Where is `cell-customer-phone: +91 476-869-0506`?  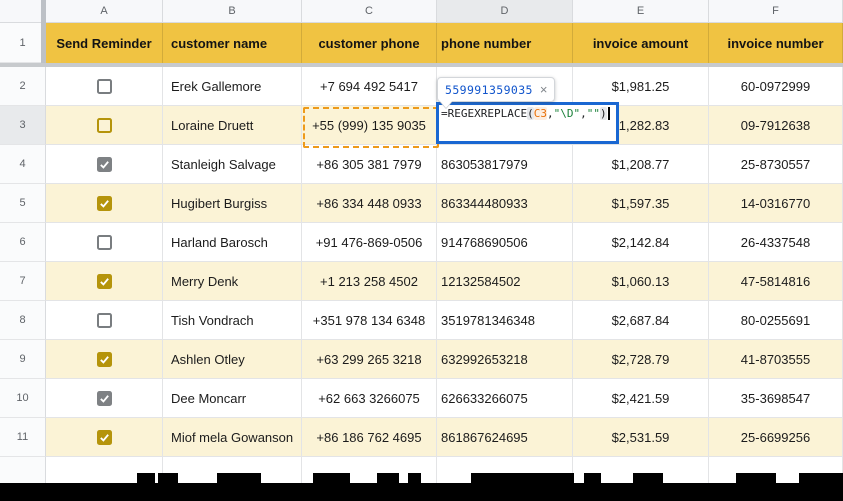
cell-customer-phone: +91 476-869-0506 is located at coordinates (369, 242).